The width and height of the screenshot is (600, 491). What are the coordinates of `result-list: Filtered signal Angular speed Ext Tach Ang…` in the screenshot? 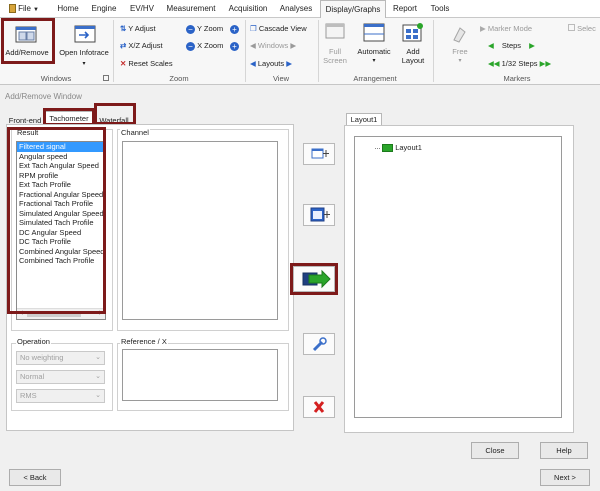 It's located at (61, 230).